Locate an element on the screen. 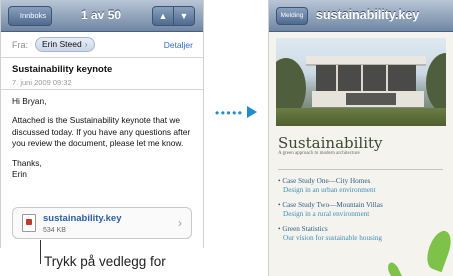  message-counter: 1 av 50 is located at coordinates (101, 15).